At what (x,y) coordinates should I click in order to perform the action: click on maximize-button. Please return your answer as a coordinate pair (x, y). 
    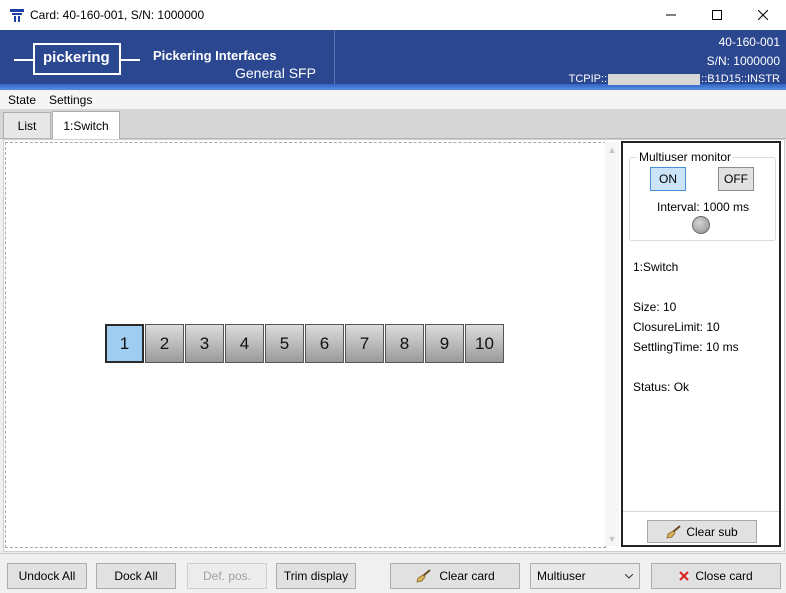
    Looking at the image, I should click on (717, 15).